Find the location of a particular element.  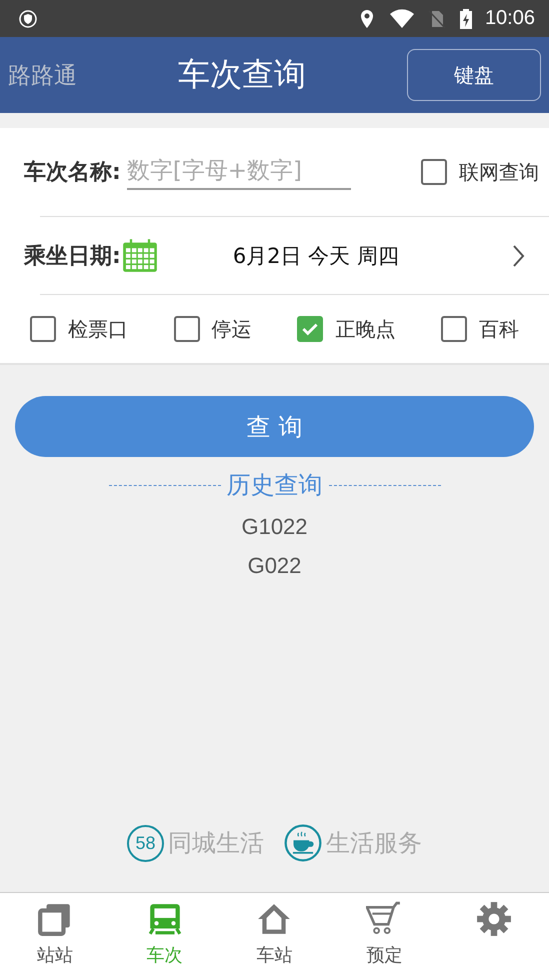

option-label: 百科 is located at coordinates (498, 329).